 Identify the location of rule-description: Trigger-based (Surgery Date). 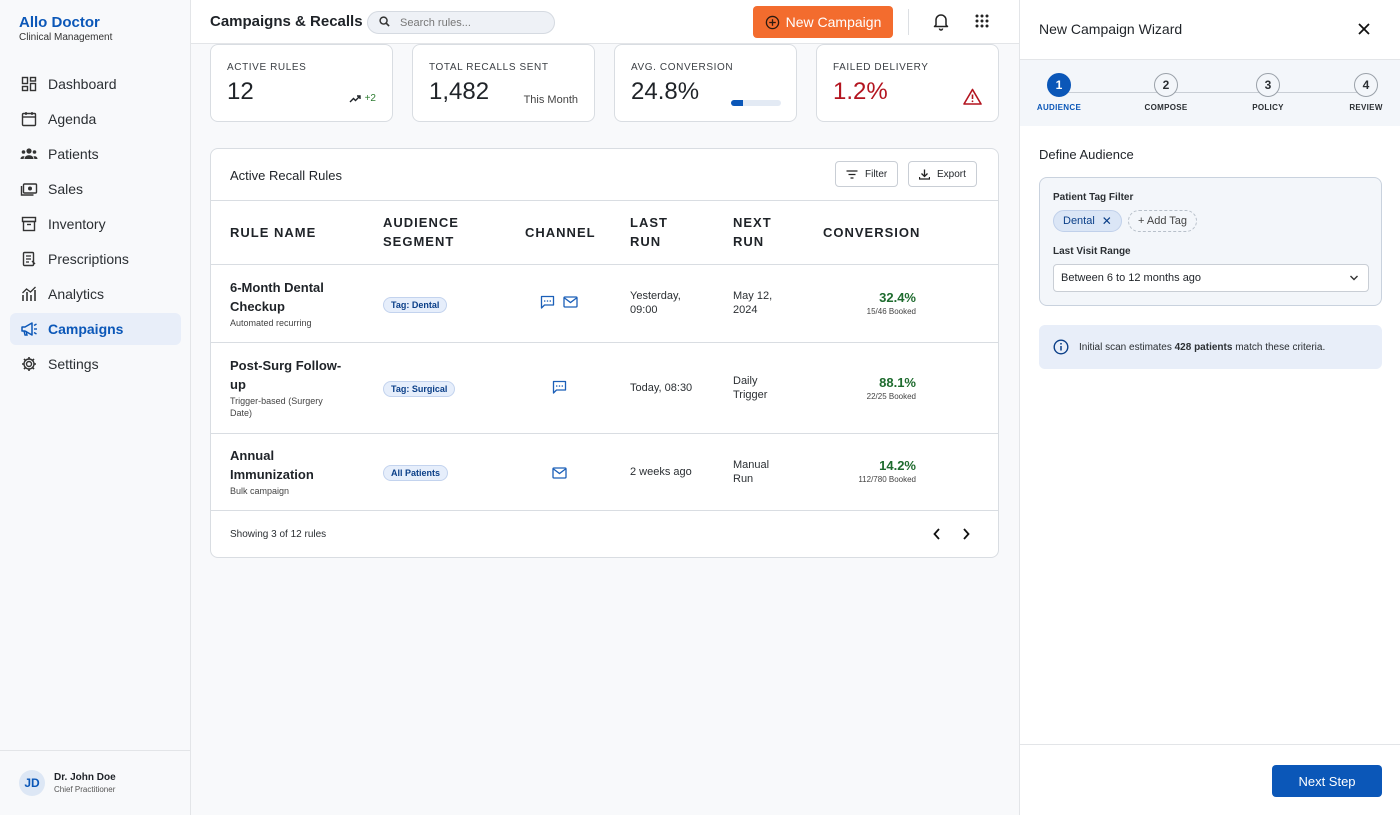
(276, 407).